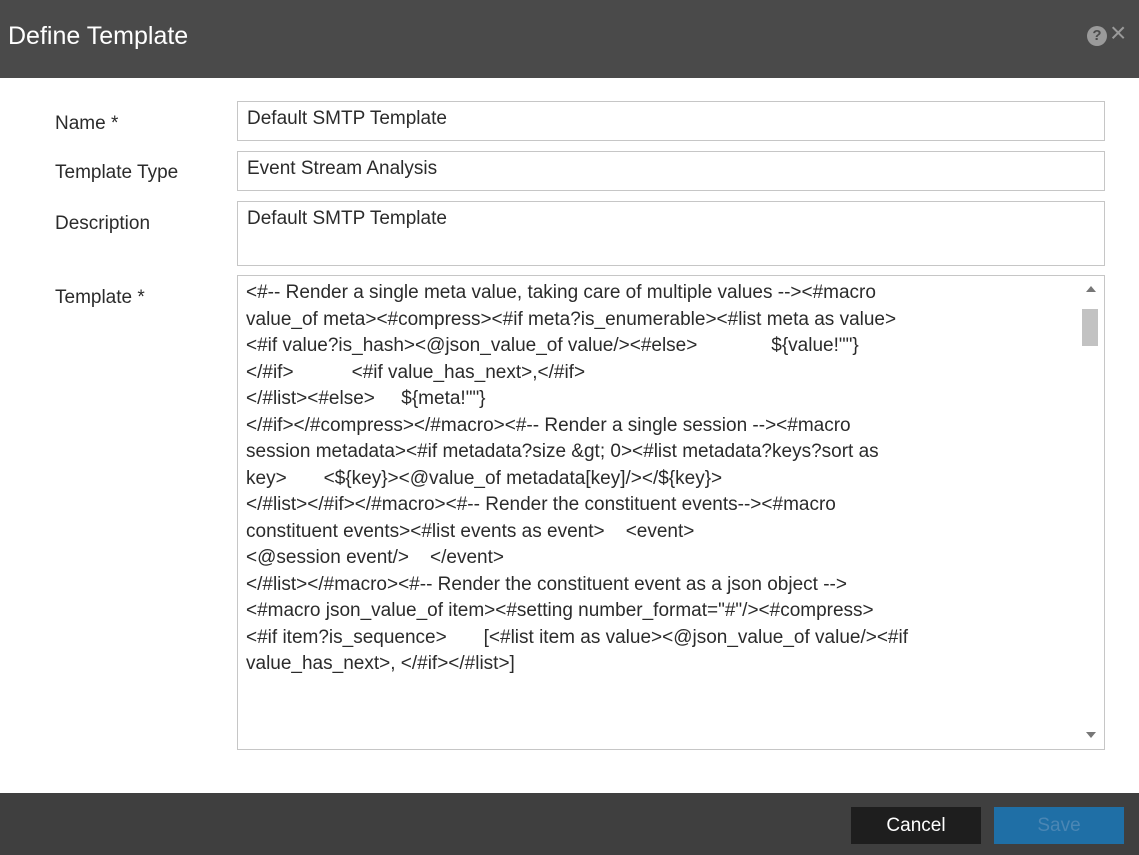 The image size is (1139, 855). I want to click on name-label: Name *, so click(87, 123).